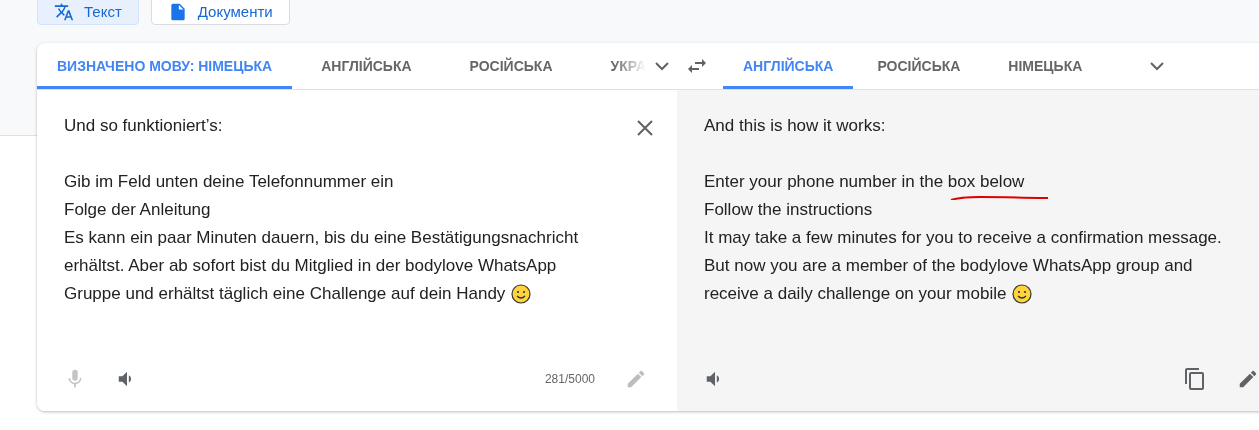 The width and height of the screenshot is (1259, 430). Describe the element at coordinates (864, 182) in the screenshot. I see `target-text-line: Enter your phone number in the box below` at that location.